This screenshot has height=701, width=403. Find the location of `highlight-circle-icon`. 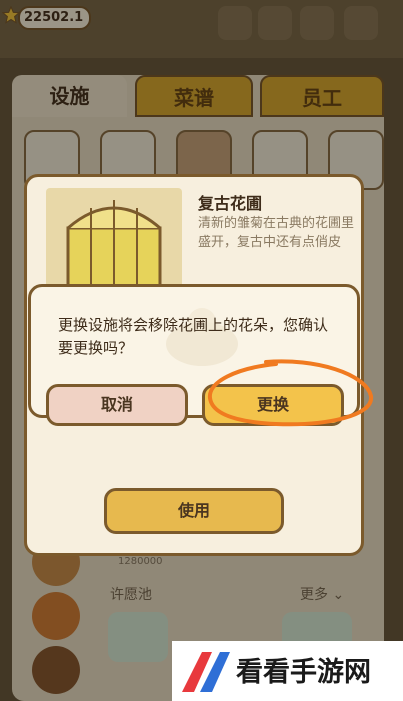

highlight-circle-icon is located at coordinates (290, 393).